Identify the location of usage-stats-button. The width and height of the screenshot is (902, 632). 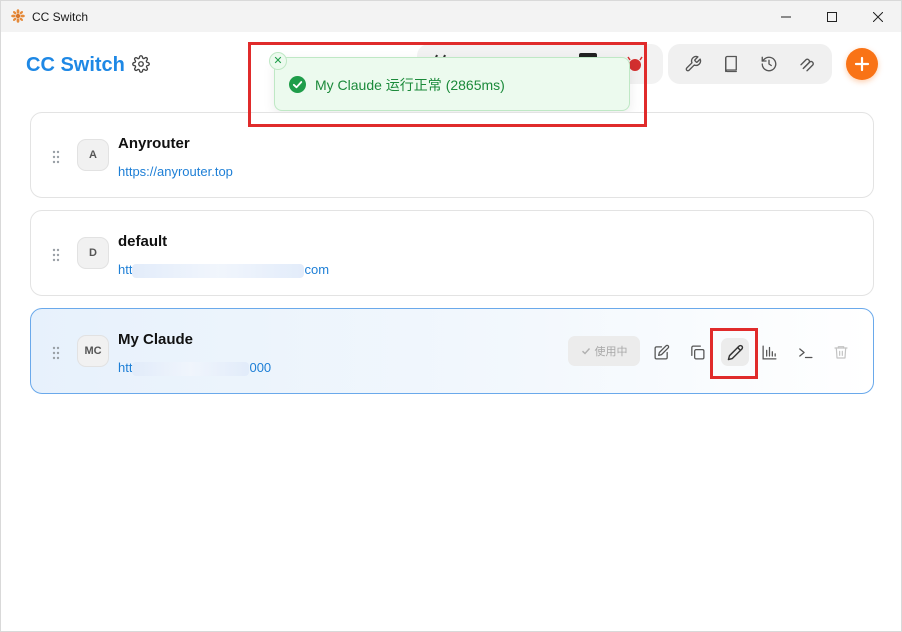
(769, 352).